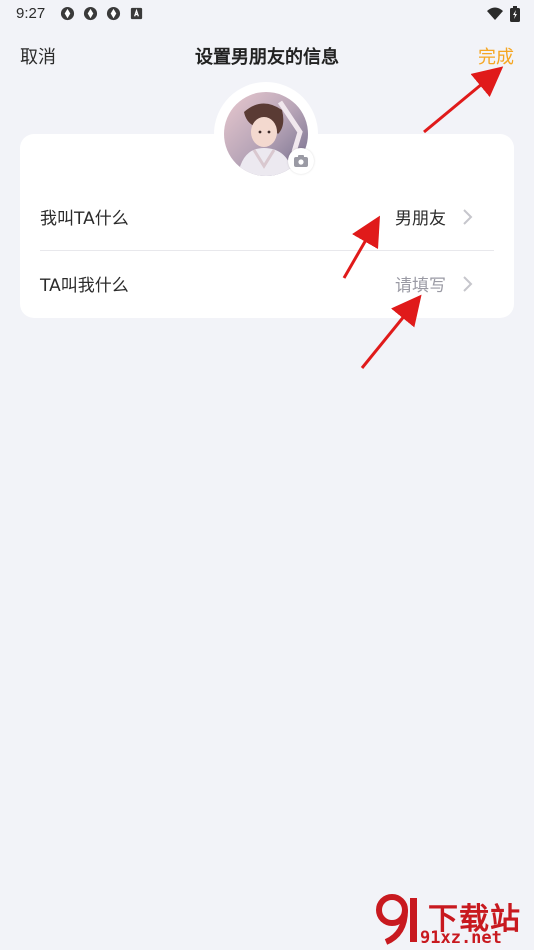 Image resolution: width=534 pixels, height=950 pixels. Describe the element at coordinates (84, 286) in the screenshot. I see `row-label: TA叫我什么` at that location.